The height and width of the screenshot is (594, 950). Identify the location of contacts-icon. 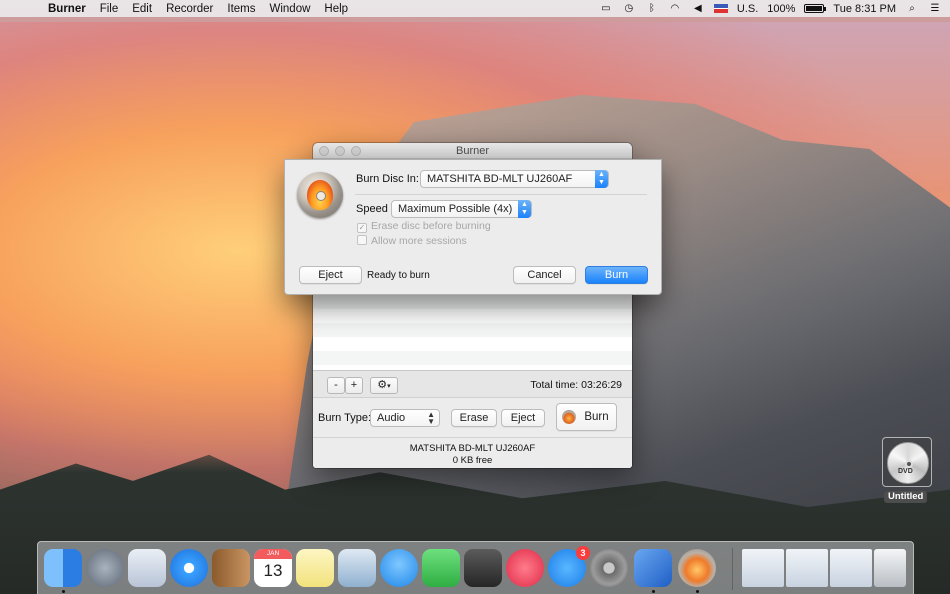
(231, 568).